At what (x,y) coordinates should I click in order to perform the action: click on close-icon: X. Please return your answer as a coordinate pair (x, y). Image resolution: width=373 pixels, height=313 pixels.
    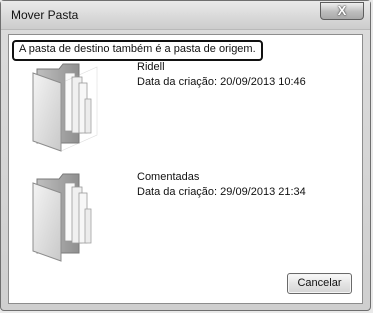
    Looking at the image, I should click on (342, 10).